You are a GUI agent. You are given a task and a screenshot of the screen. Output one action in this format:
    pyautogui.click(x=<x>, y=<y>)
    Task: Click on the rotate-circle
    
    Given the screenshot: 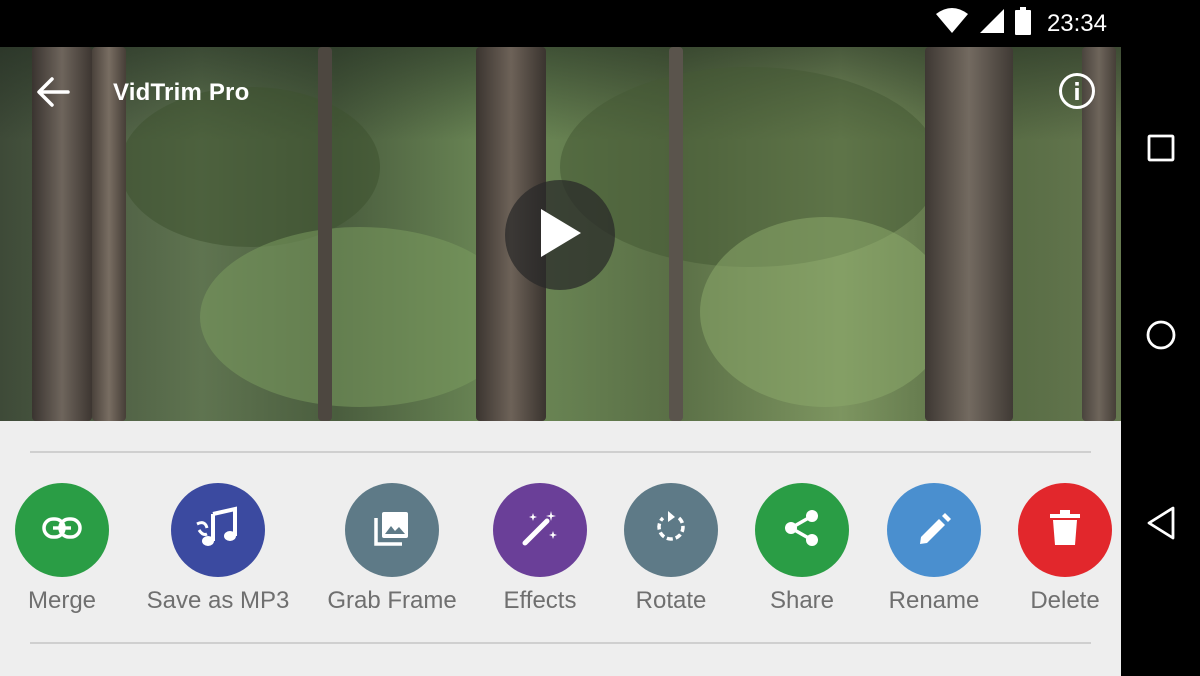 What is the action you would take?
    pyautogui.click(x=671, y=530)
    